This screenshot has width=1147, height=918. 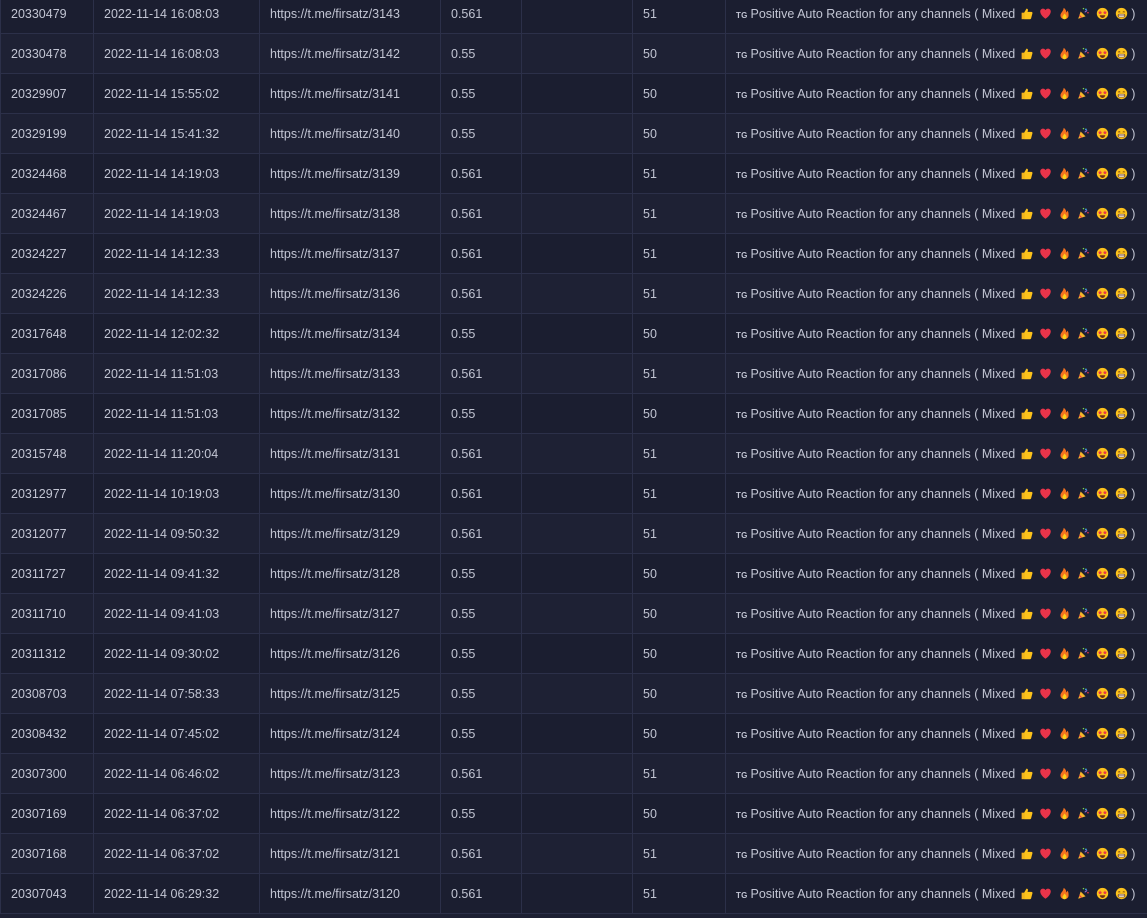 What do you see at coordinates (47, 453) in the screenshot?
I see `order-id-cell: 20315748` at bounding box center [47, 453].